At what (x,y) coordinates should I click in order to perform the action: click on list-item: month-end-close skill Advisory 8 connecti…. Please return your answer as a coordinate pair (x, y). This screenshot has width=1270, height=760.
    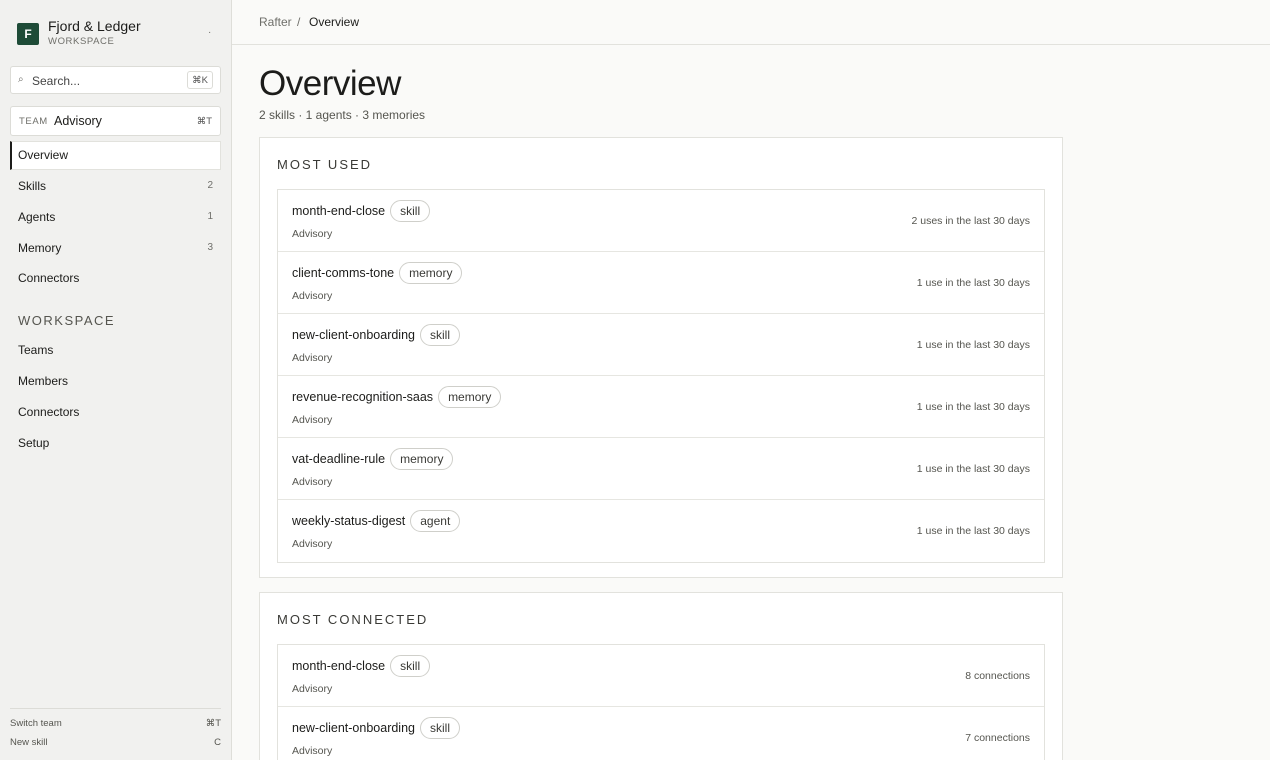
    Looking at the image, I should click on (661, 676).